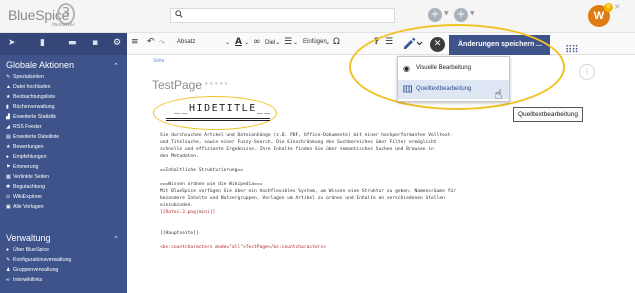  I want to click on bookmark-icon: ▮, so click(42, 43).